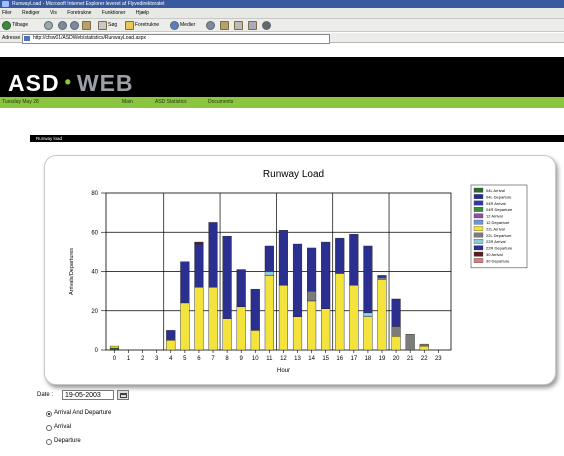 This screenshot has height=456, width=564. Describe the element at coordinates (220, 102) in the screenshot. I see `nav-documents: Documents` at that location.